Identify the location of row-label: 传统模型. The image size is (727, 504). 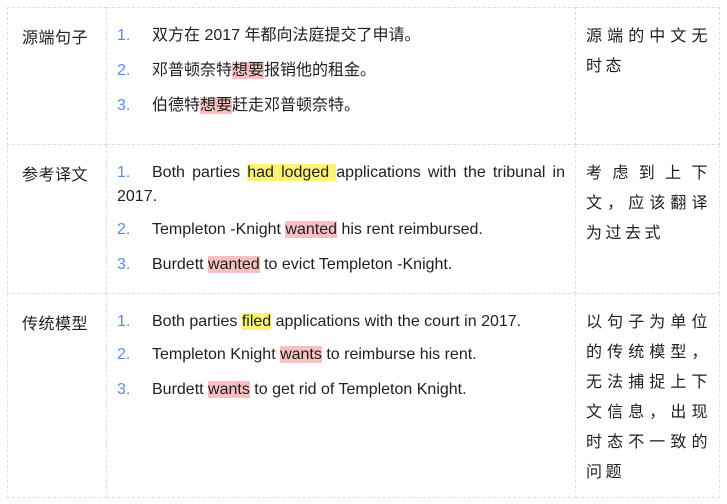
(57, 395).